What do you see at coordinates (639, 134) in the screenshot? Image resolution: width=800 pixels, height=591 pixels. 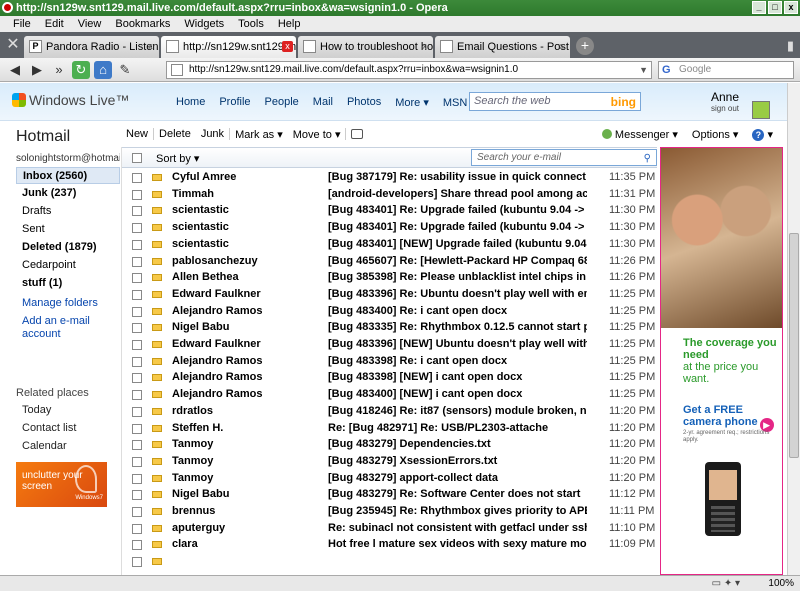 I see `messenger-button: Messenger ▾` at bounding box center [639, 134].